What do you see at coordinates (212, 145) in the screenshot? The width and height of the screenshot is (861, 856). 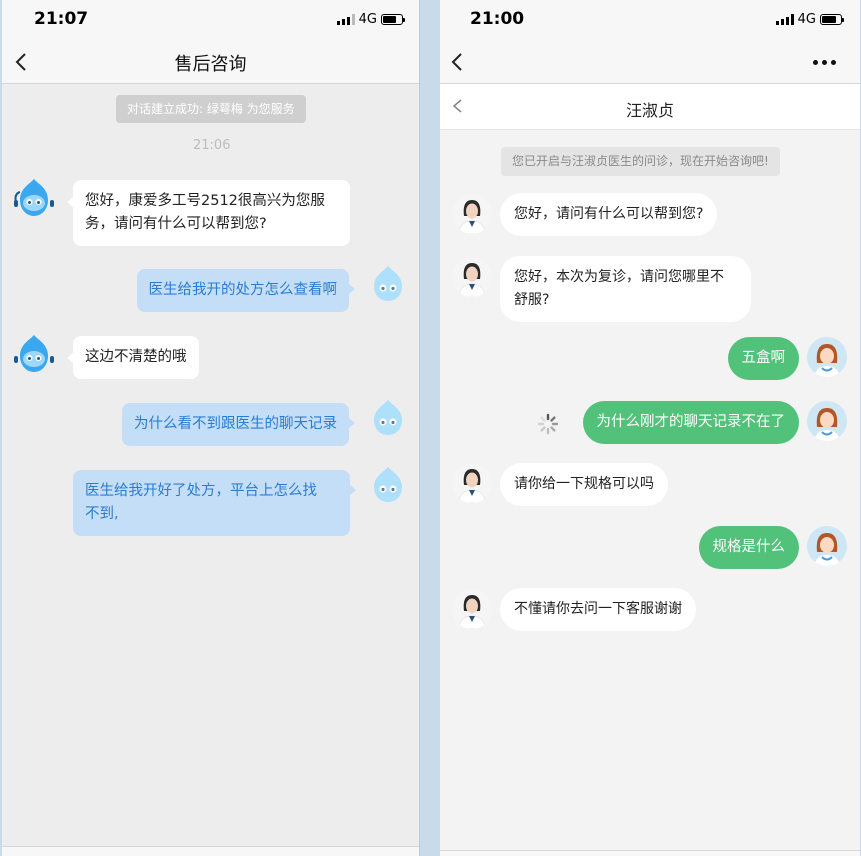 I see `message-timestamp: 21:06` at bounding box center [212, 145].